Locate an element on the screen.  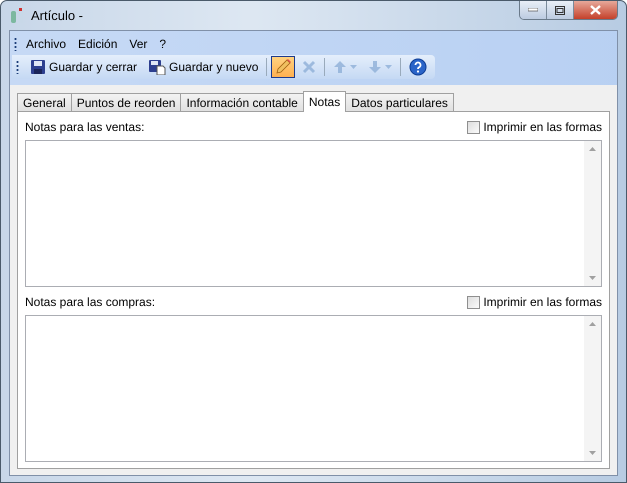
minimize-icon is located at coordinates (533, 10).